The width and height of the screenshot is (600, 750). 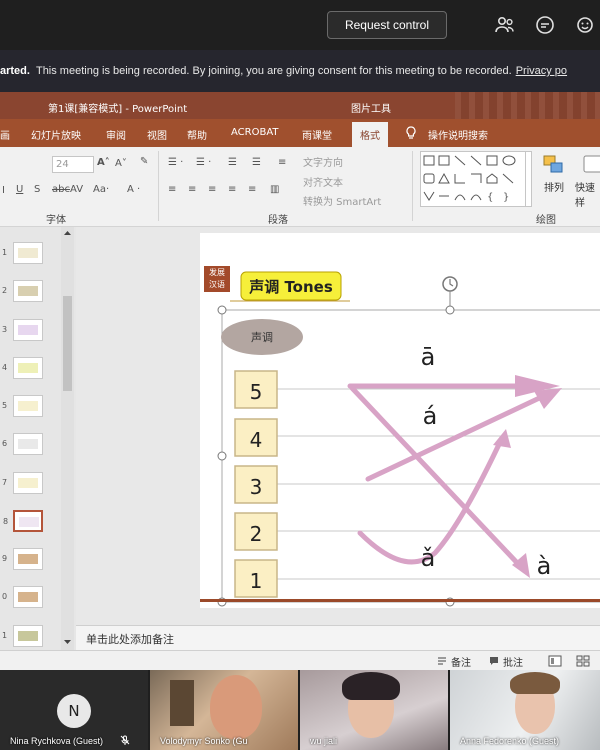 What do you see at coordinates (428, 558) in the screenshot?
I see `tone-mark-third: ǎ` at bounding box center [428, 558].